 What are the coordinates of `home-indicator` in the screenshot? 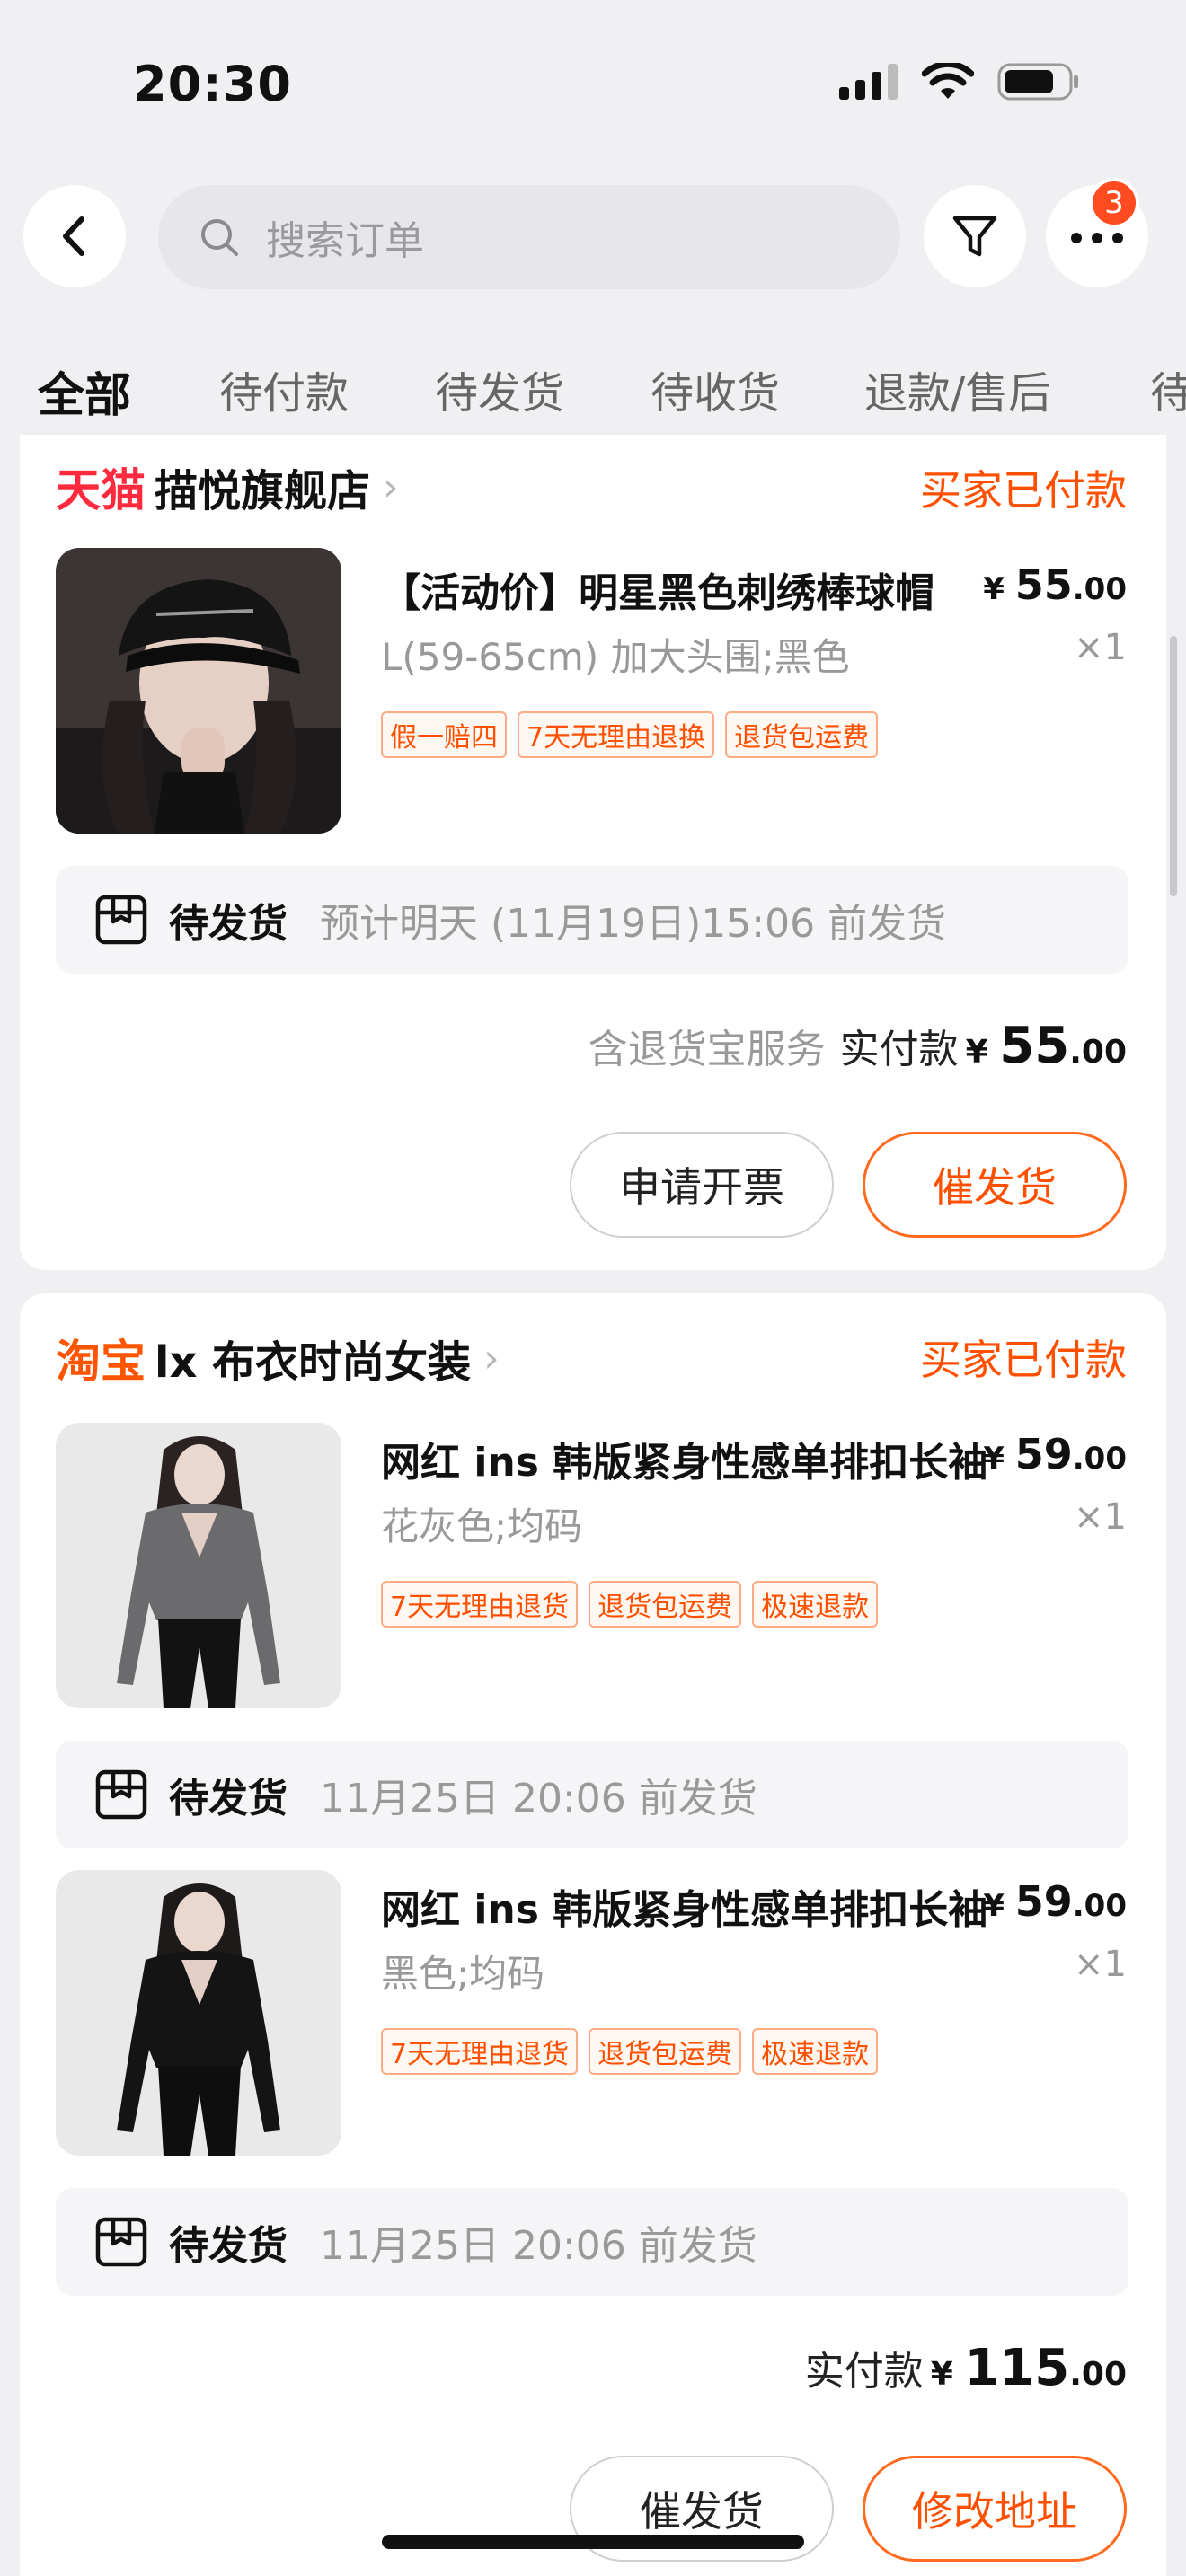 It's located at (593, 2542).